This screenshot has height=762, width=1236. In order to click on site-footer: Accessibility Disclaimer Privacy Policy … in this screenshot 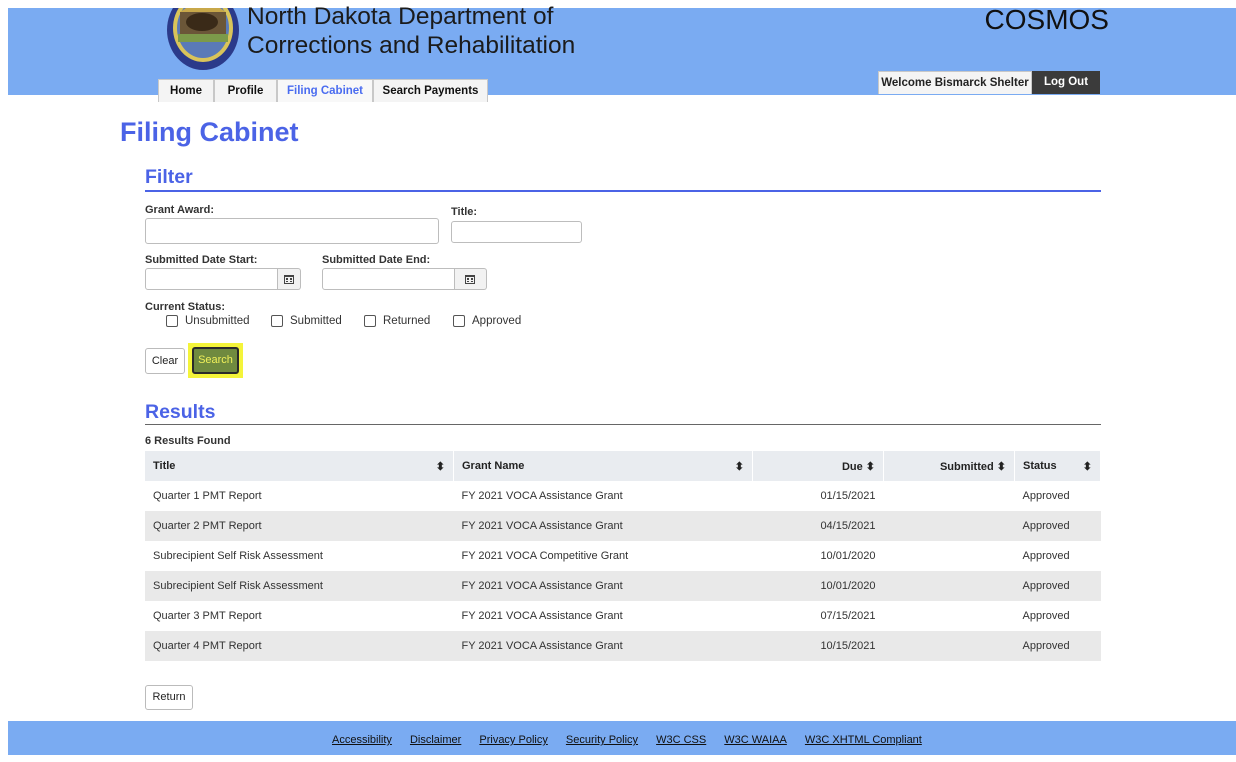, I will do `click(622, 738)`.